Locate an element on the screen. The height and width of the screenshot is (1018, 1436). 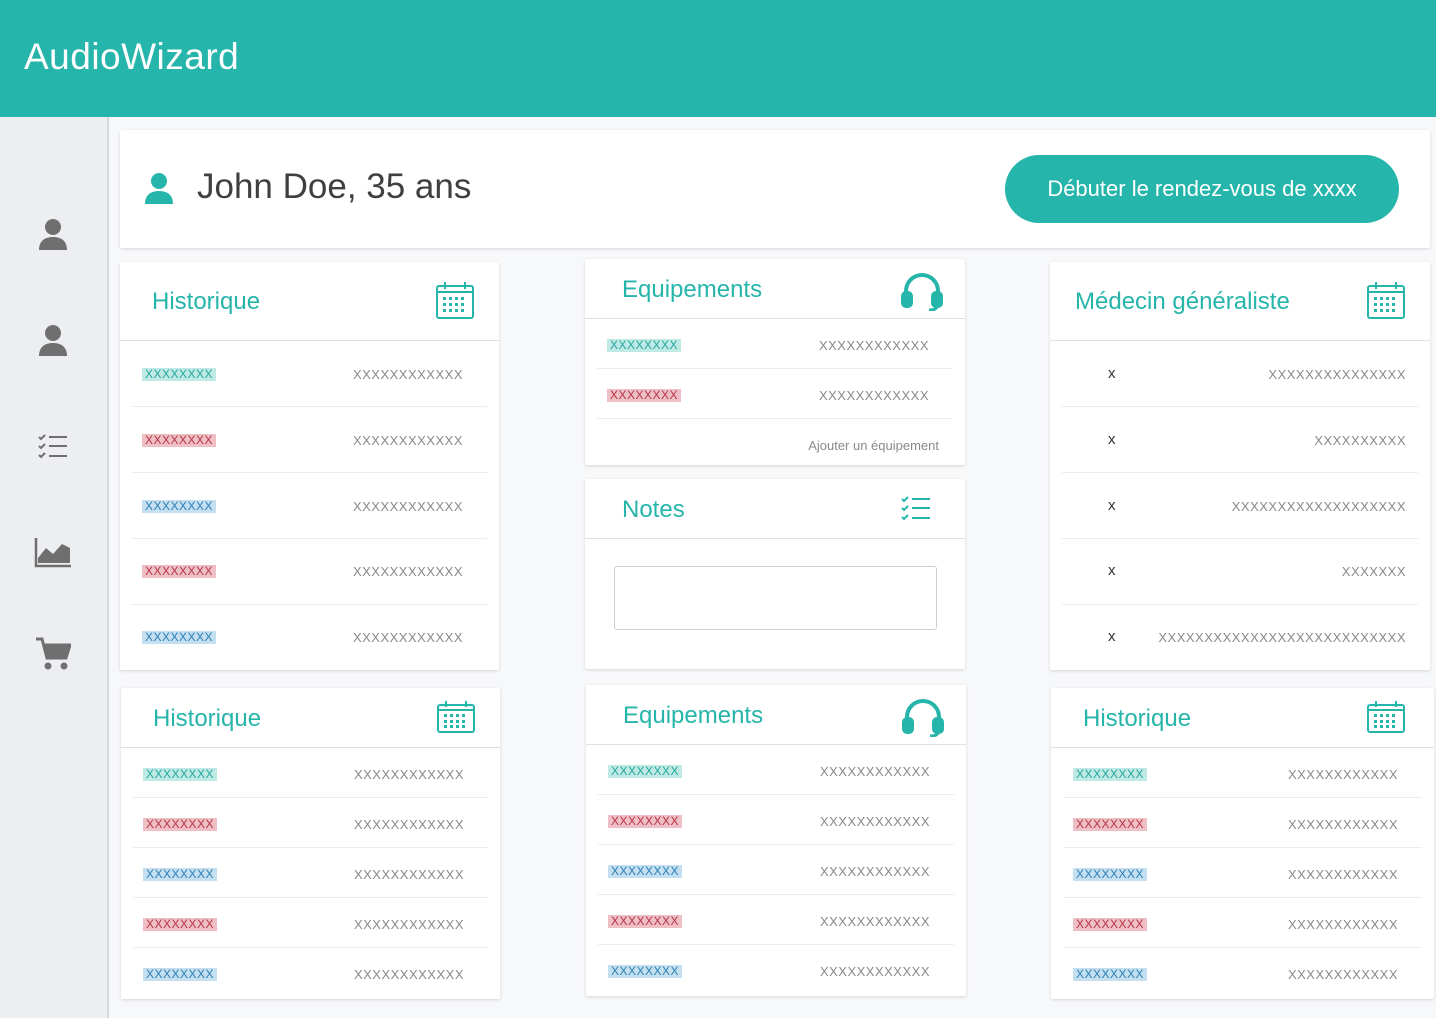
sidebar-area-chart-icon is located at coordinates (53, 552).